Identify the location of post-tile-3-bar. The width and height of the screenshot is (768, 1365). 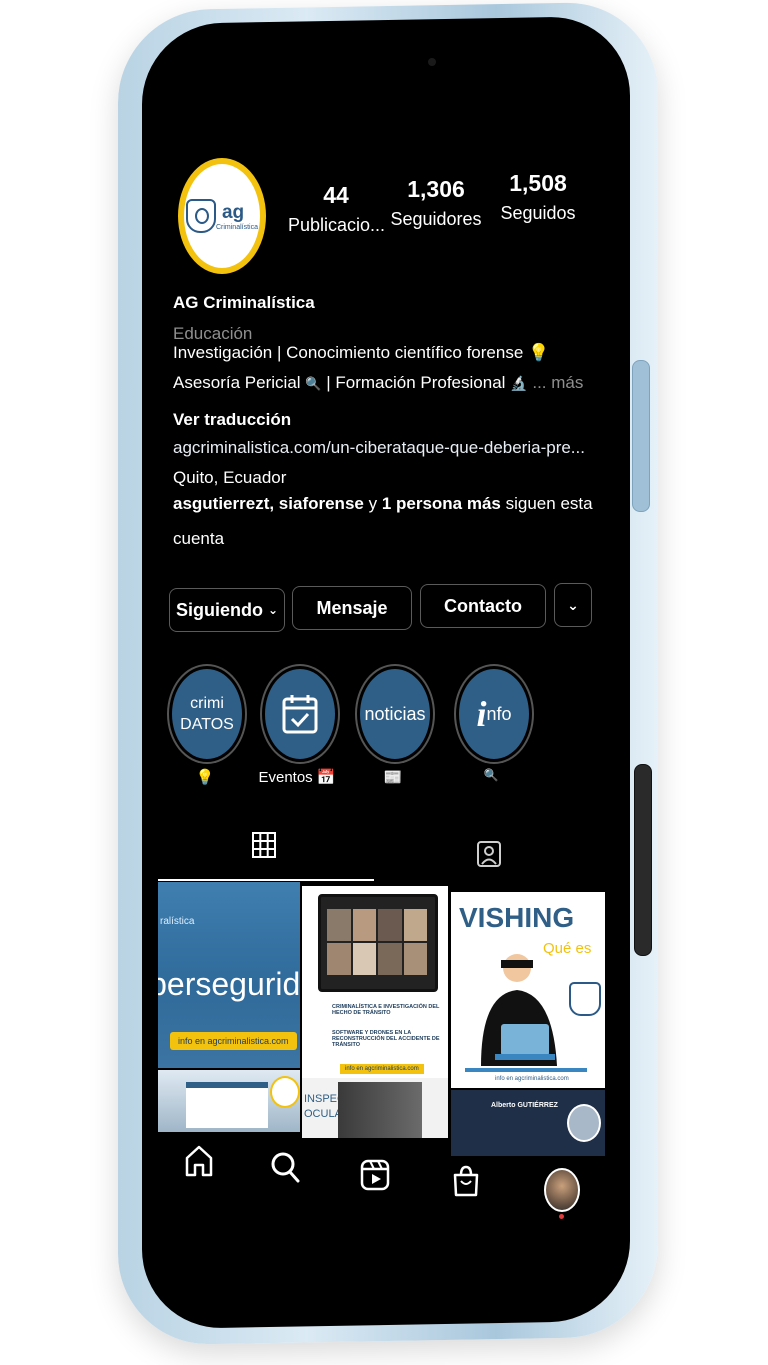
(526, 1070).